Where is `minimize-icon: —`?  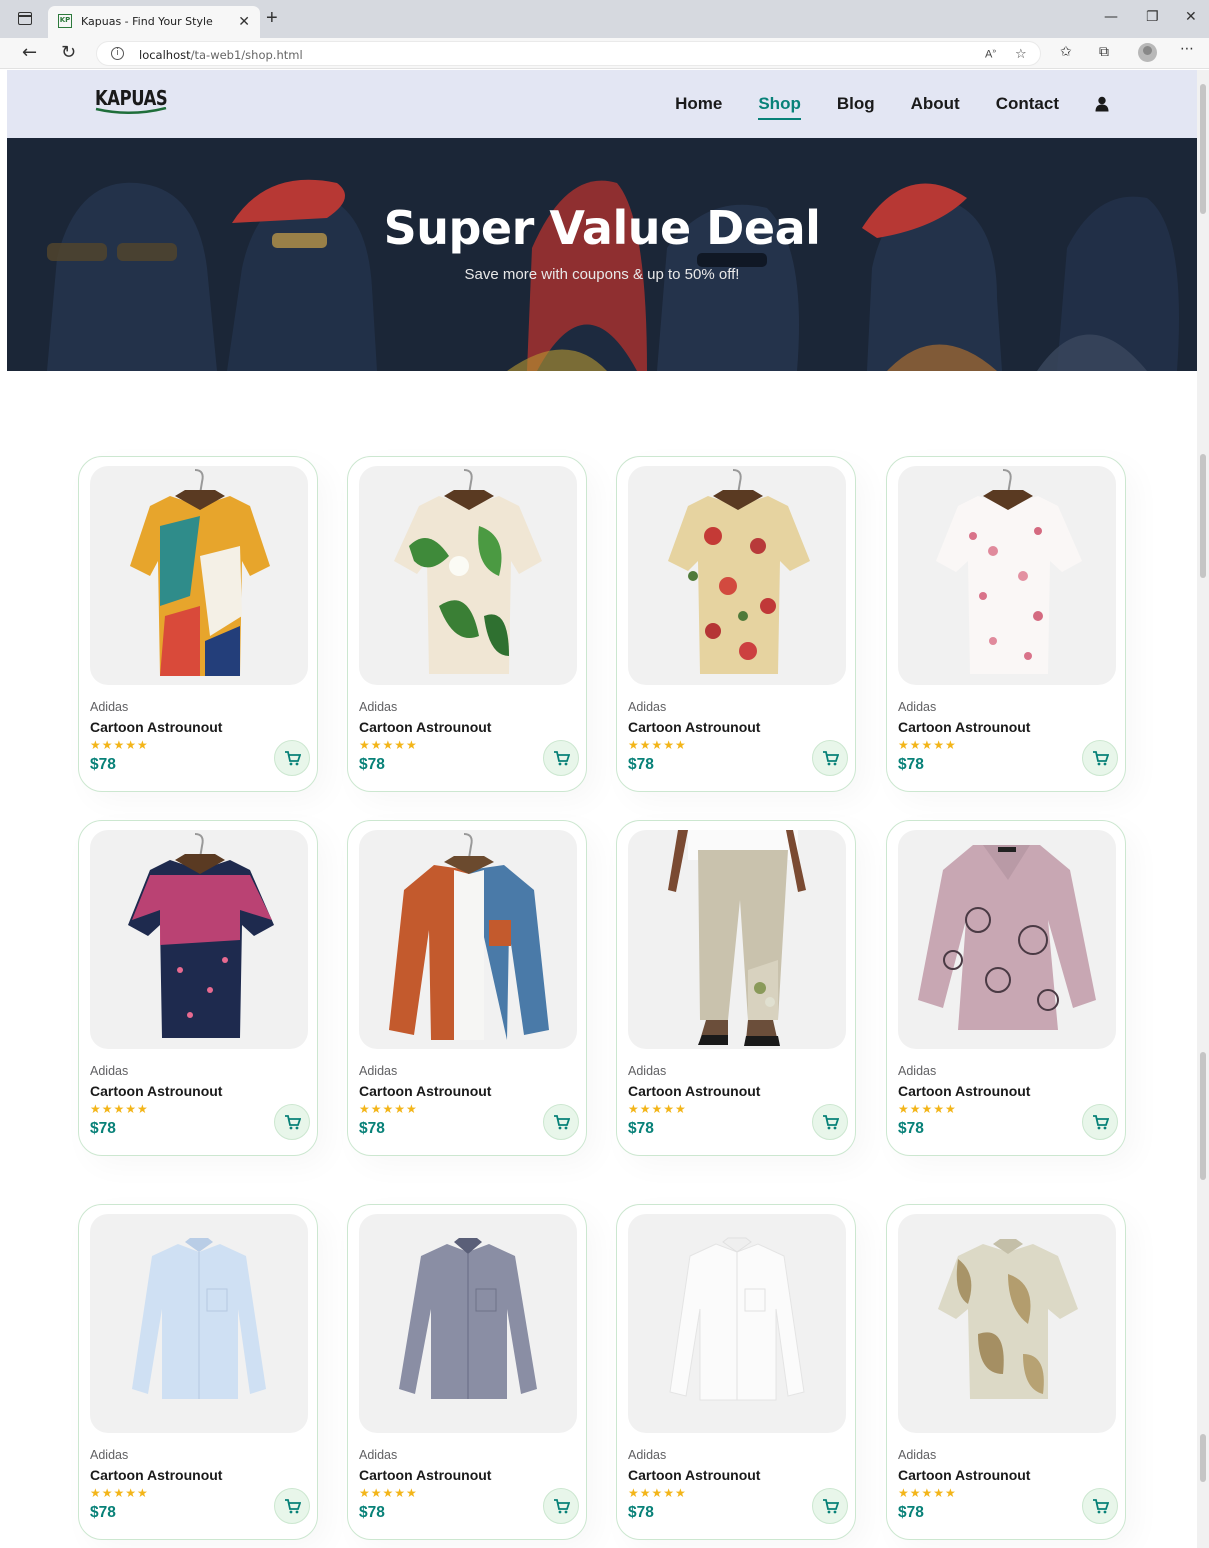
minimize-icon: — is located at coordinates (1111, 17).